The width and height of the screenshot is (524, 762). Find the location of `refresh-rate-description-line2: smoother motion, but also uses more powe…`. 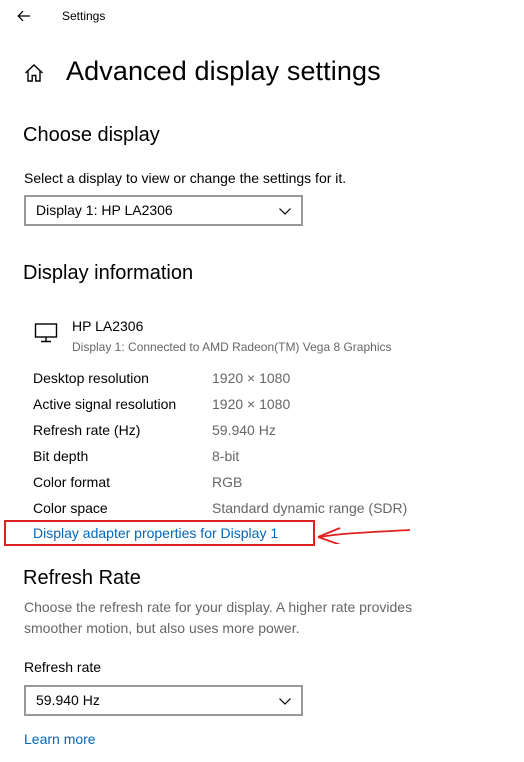

refresh-rate-description-line2: smoother motion, but also uses more powe… is located at coordinates (162, 628).